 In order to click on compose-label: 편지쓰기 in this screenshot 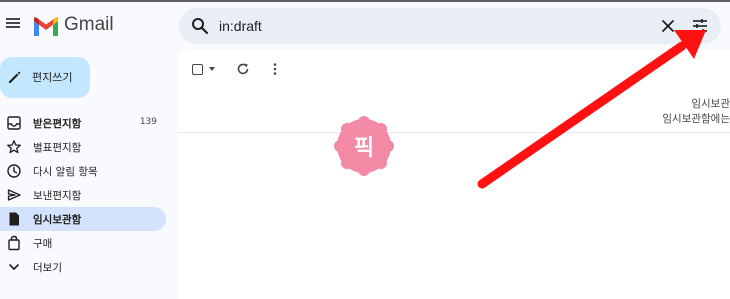, I will do `click(52, 77)`.